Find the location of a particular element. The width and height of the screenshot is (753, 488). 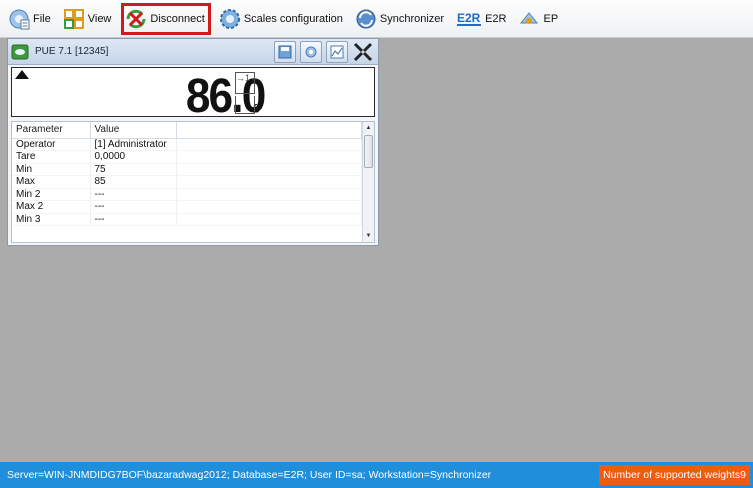

table-row: Operator [1] Administrator is located at coordinates (187, 144).